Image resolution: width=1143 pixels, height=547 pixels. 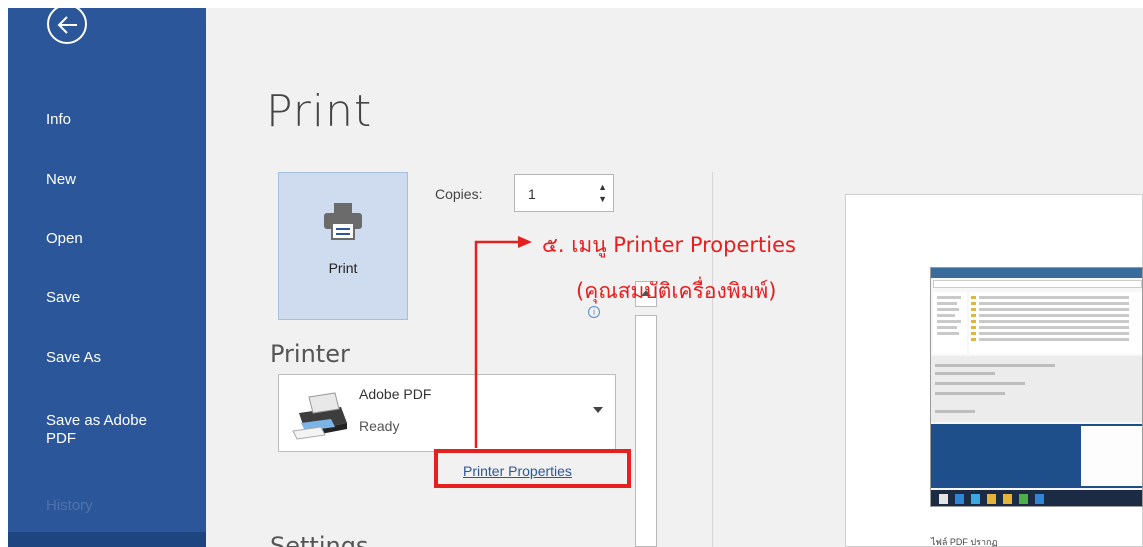 I want to click on annotation-step-description: (คุณสมบัติเครื่องพิมพ์), so click(x=676, y=291).